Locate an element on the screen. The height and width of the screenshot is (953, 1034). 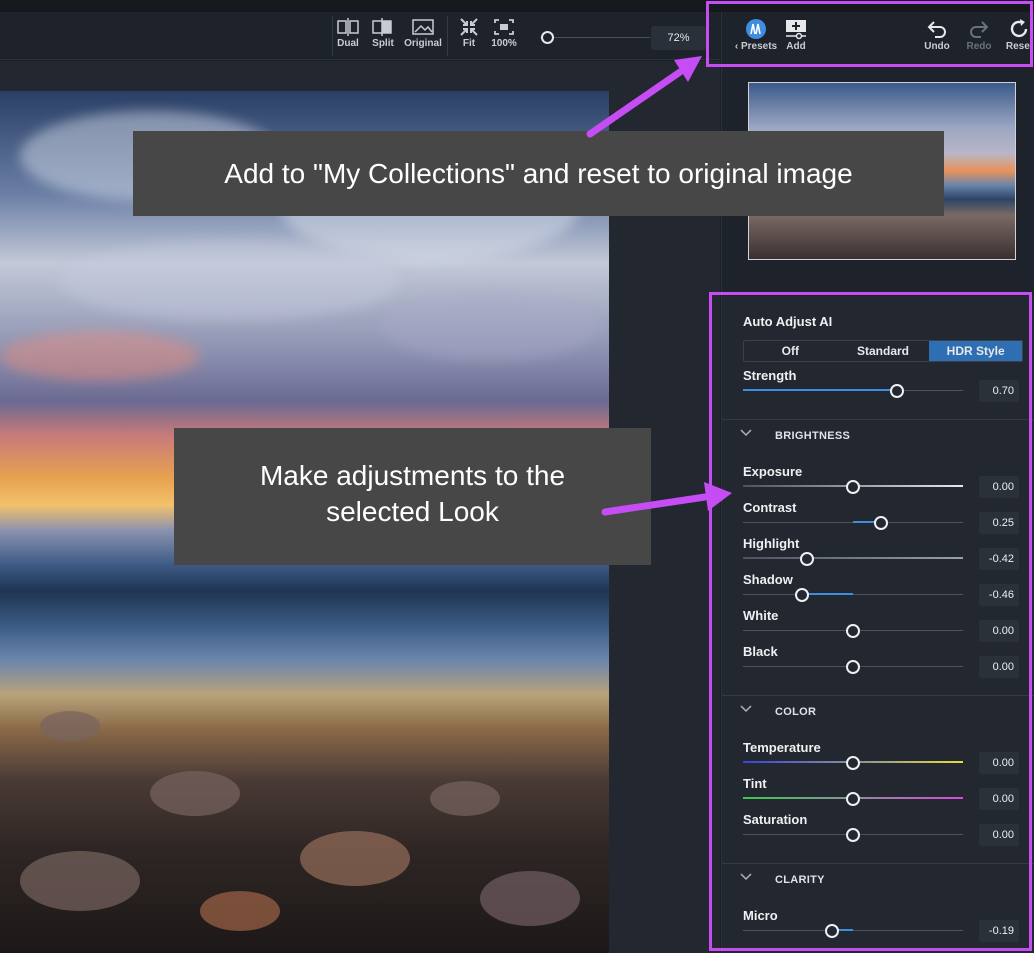
zoom-100-label: 100% is located at coordinates (504, 43).